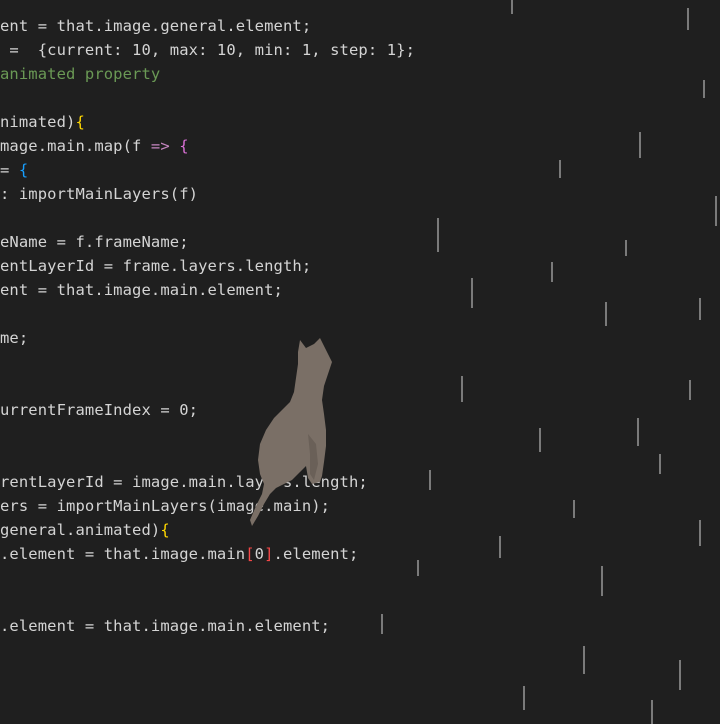 The width and height of the screenshot is (720, 724). I want to click on code-line: animated property, so click(80, 74).